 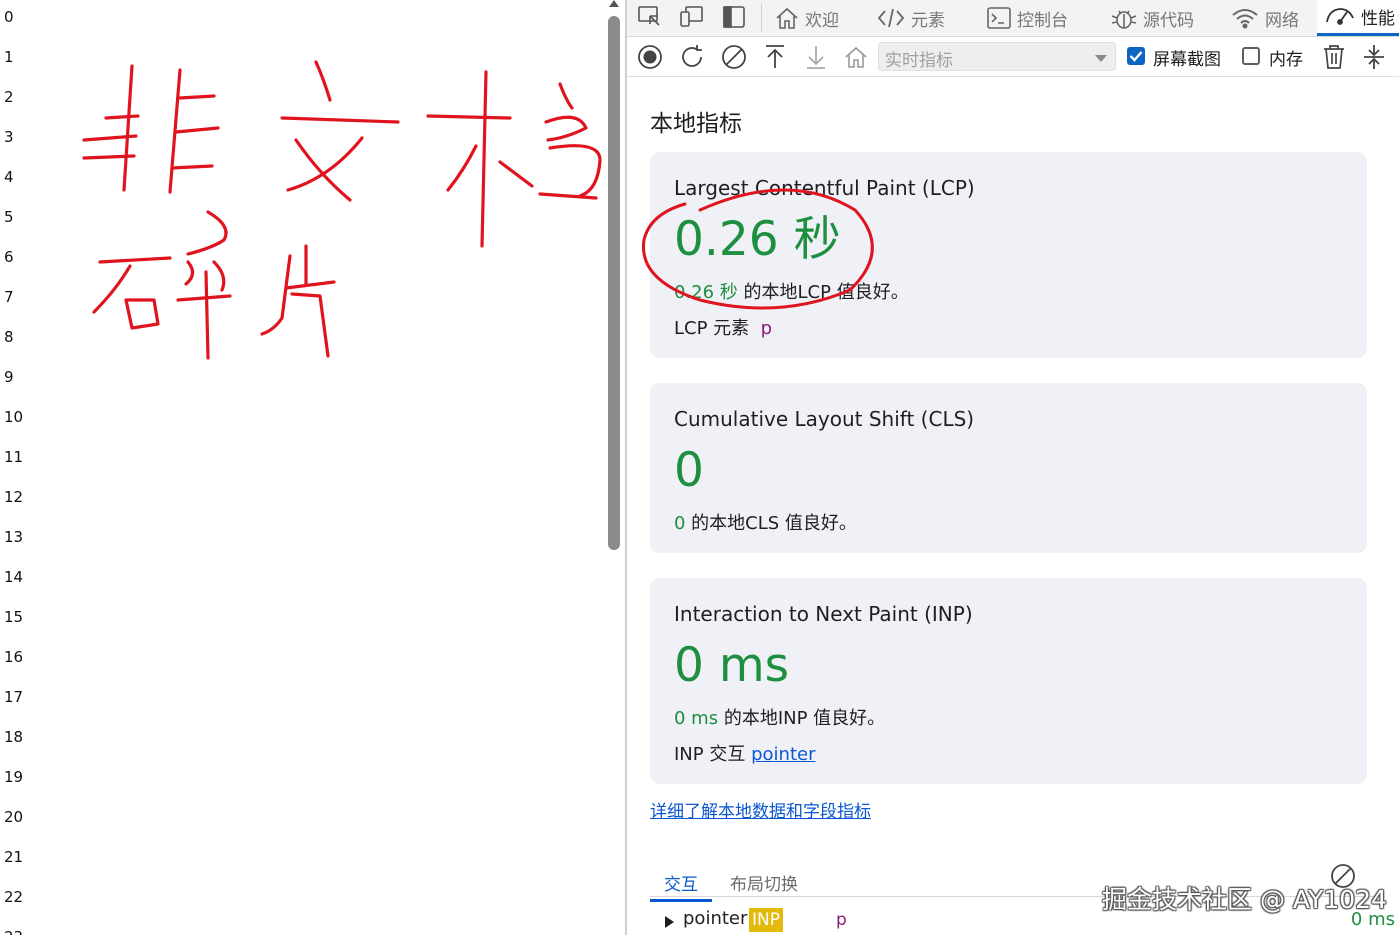 What do you see at coordinates (1251, 56) in the screenshot?
I see `memory-checkbox` at bounding box center [1251, 56].